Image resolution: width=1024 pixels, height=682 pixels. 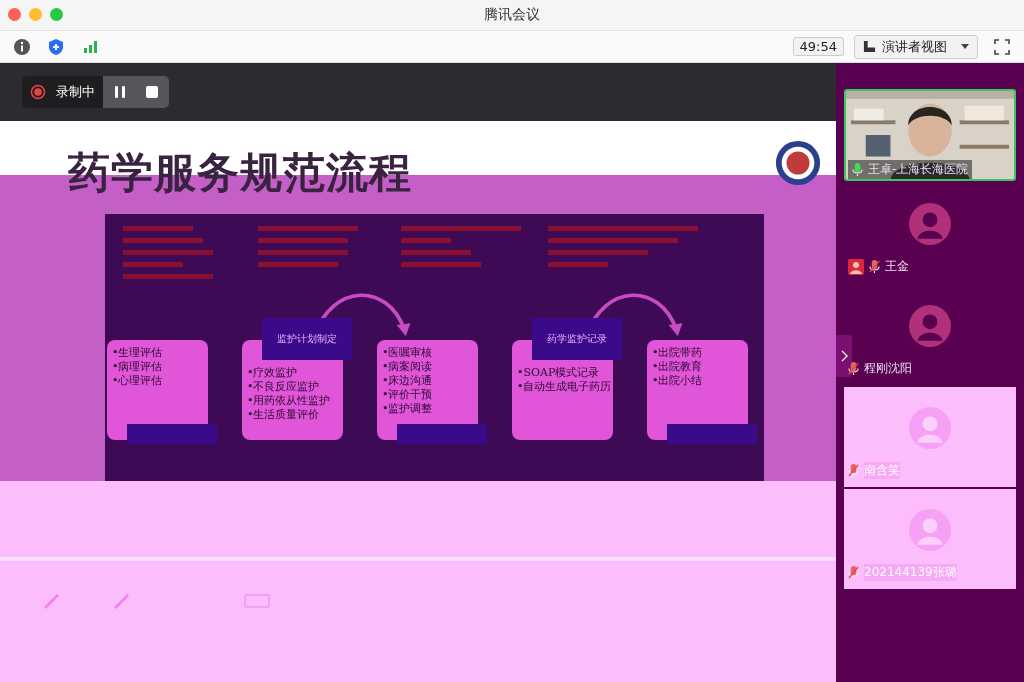 I want to click on shield-icon, so click(x=56, y=46).